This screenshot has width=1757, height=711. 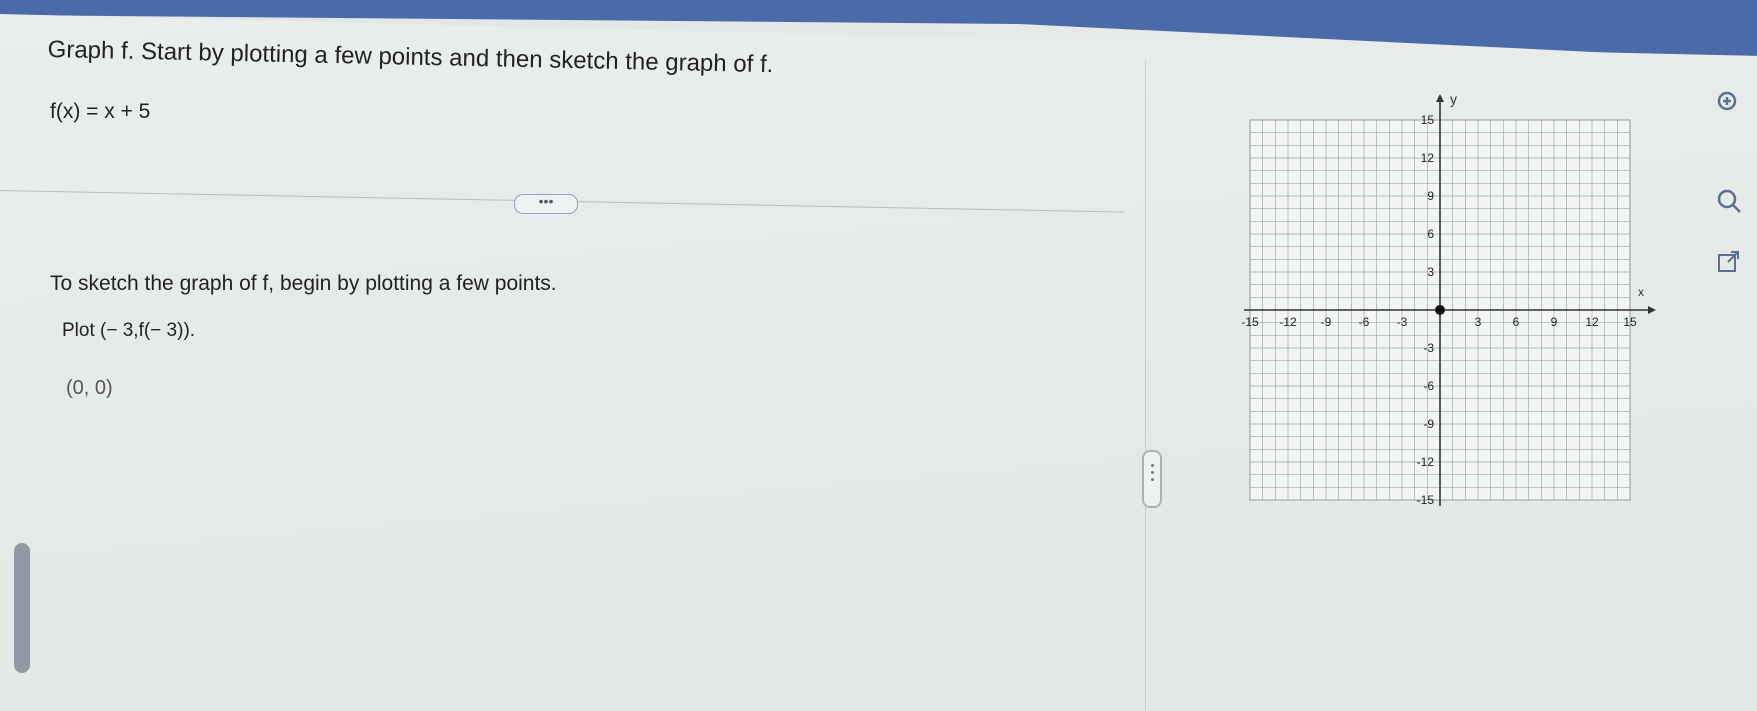 What do you see at coordinates (1402, 322) in the screenshot?
I see `x-tick-label: -3` at bounding box center [1402, 322].